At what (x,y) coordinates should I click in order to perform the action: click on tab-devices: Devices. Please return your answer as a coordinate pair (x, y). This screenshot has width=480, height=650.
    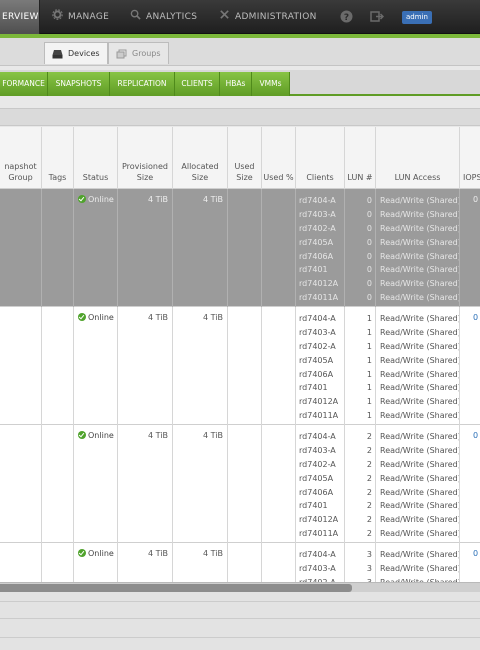
    Looking at the image, I should click on (76, 53).